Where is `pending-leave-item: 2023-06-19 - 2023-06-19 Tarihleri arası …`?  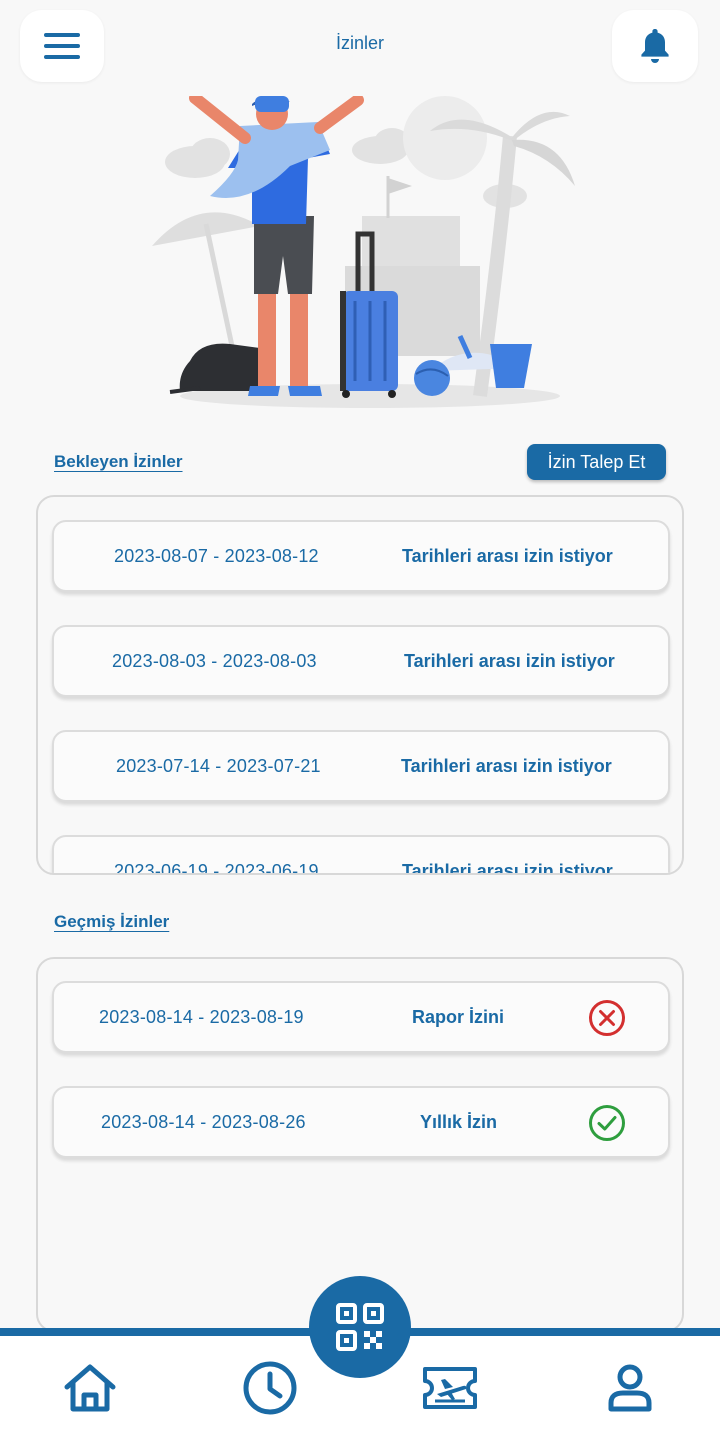 pending-leave-item: 2023-06-19 - 2023-06-19 Tarihleri arası … is located at coordinates (361, 855).